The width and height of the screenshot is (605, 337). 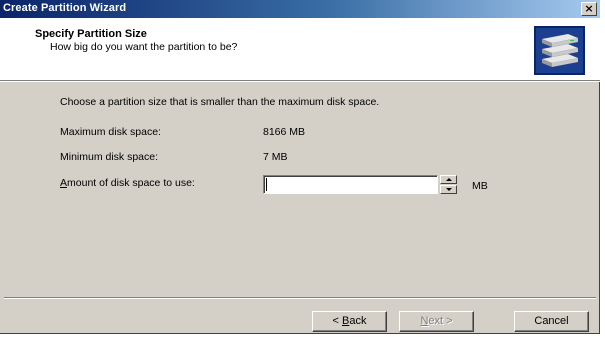 I want to click on max-space-value: 8166 MB, so click(x=284, y=132).